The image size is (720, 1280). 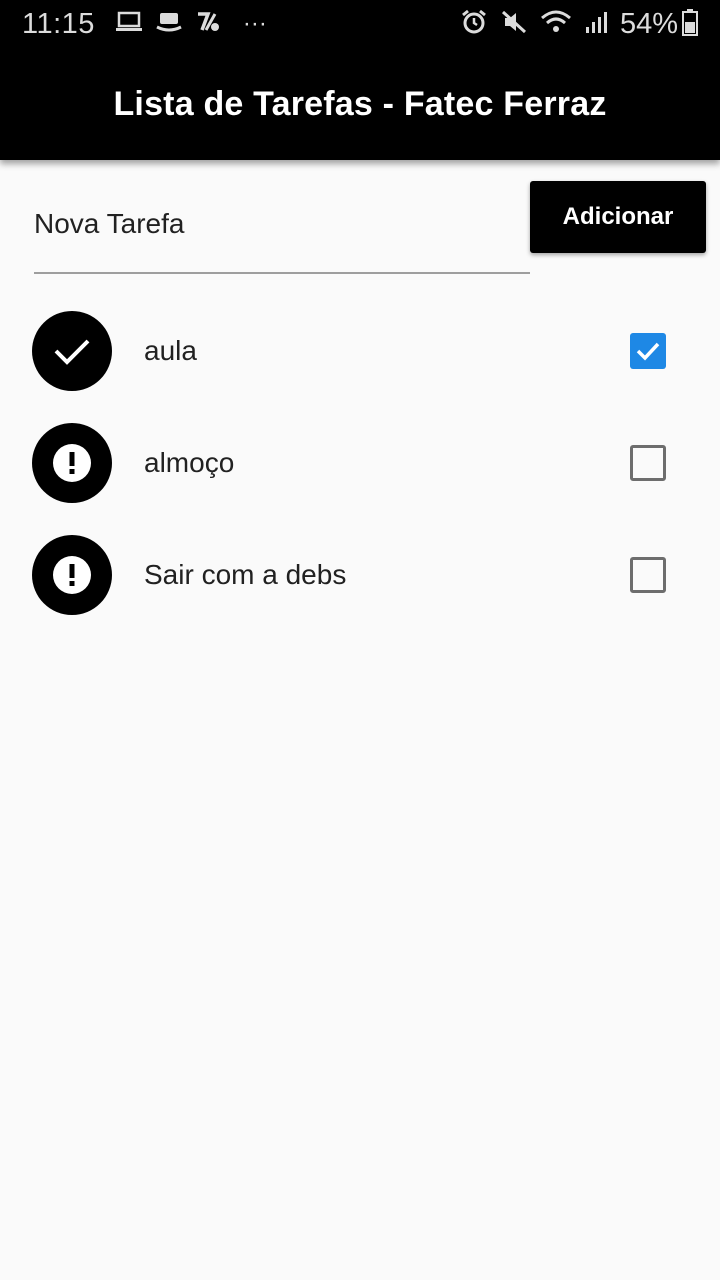 What do you see at coordinates (596, 24) in the screenshot?
I see `signal-icon` at bounding box center [596, 24].